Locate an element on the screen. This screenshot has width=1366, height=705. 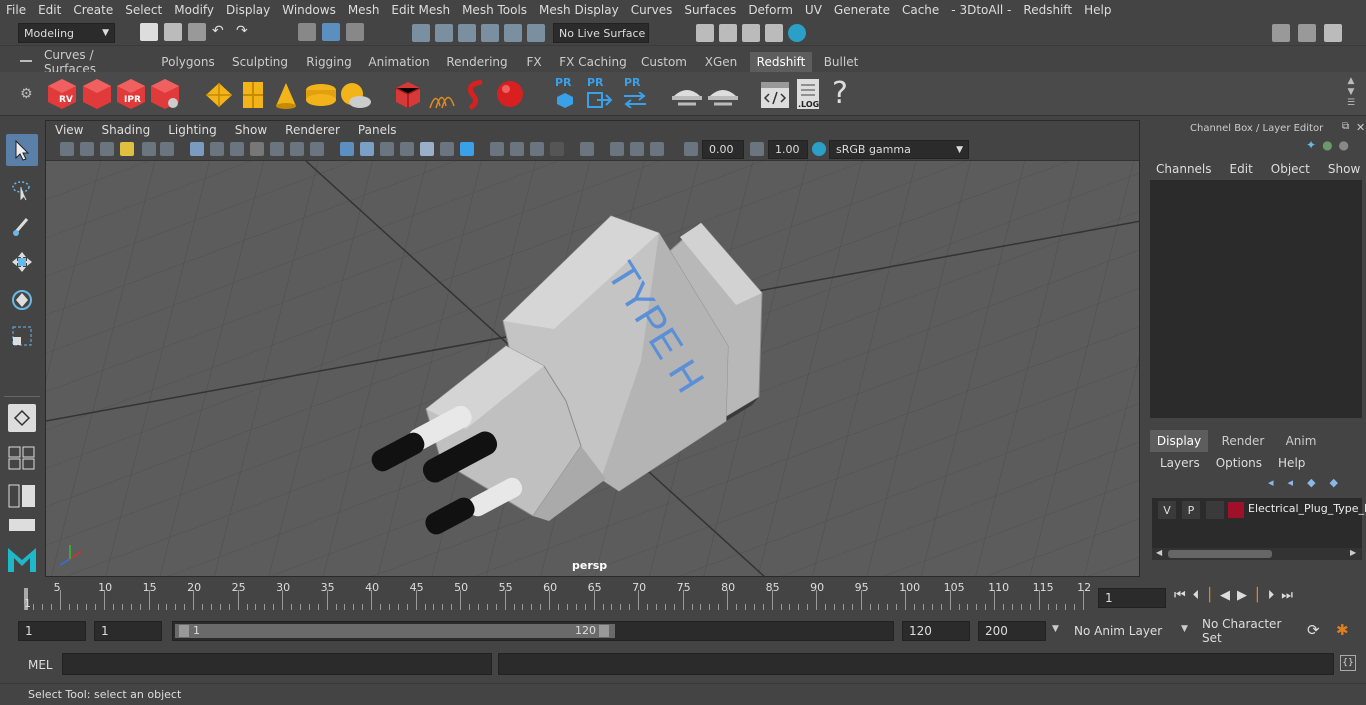
layer-tab: Anim is located at coordinates (1301, 441).